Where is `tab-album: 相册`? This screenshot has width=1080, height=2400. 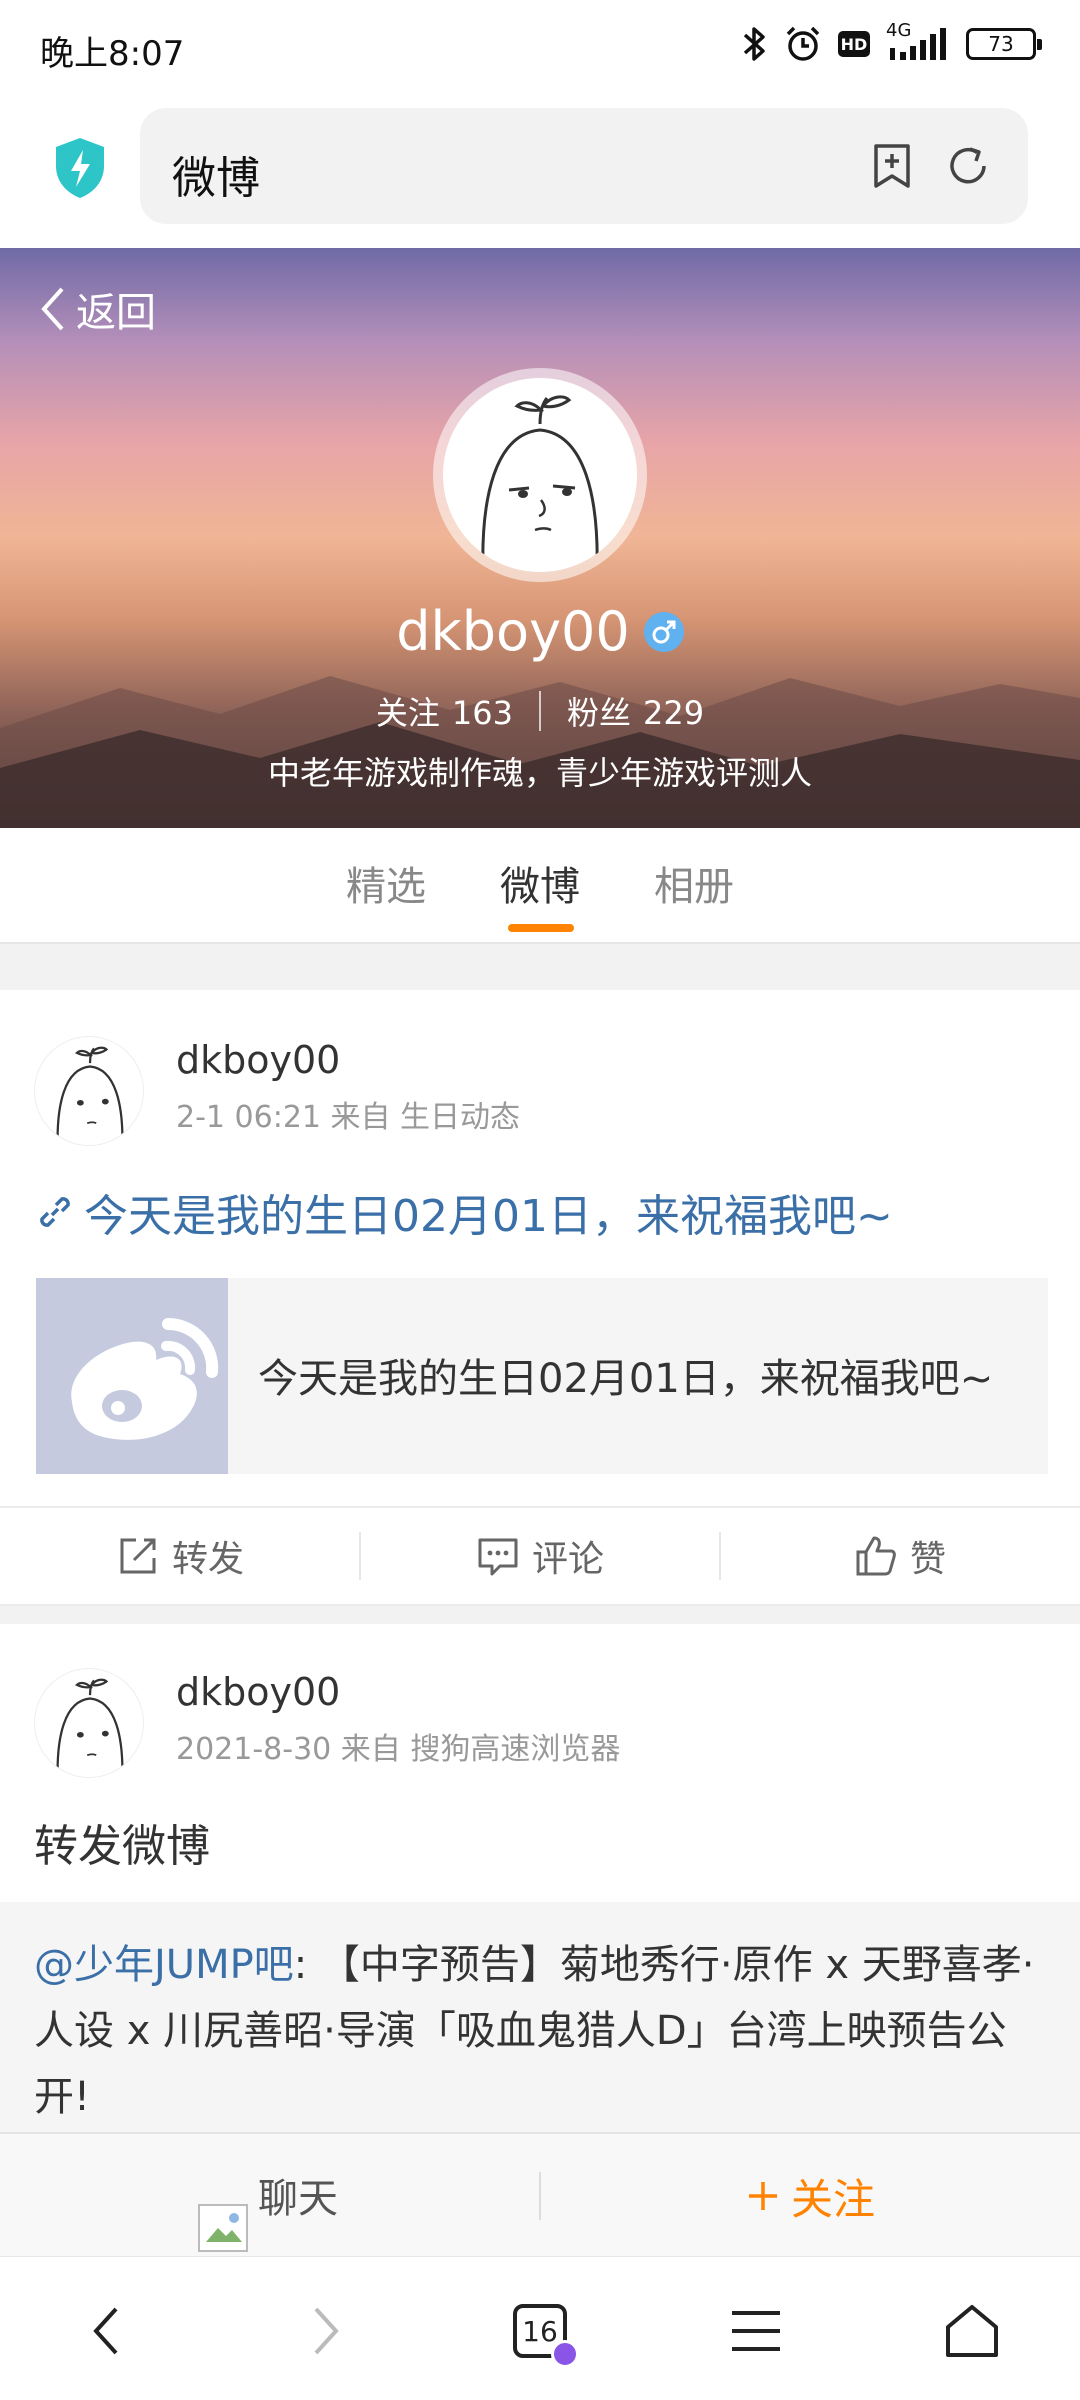 tab-album: 相册 is located at coordinates (694, 883).